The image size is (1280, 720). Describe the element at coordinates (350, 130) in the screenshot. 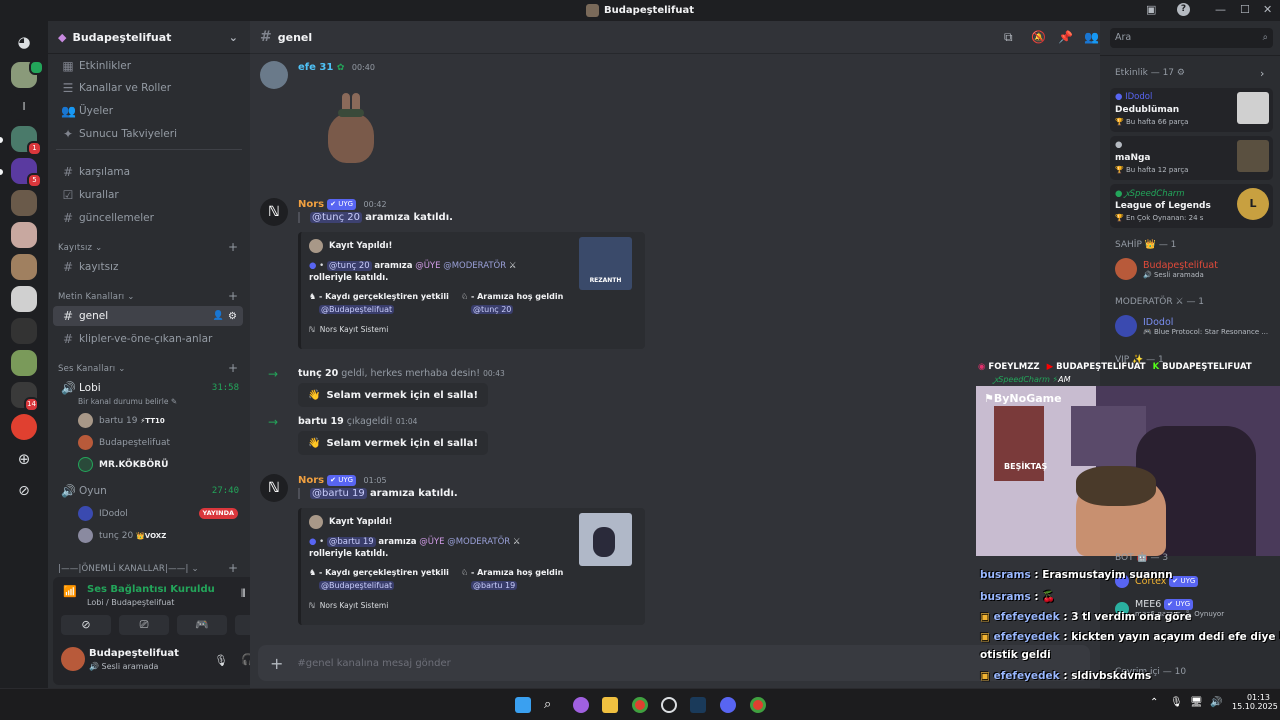

I see `sticker-image` at that location.